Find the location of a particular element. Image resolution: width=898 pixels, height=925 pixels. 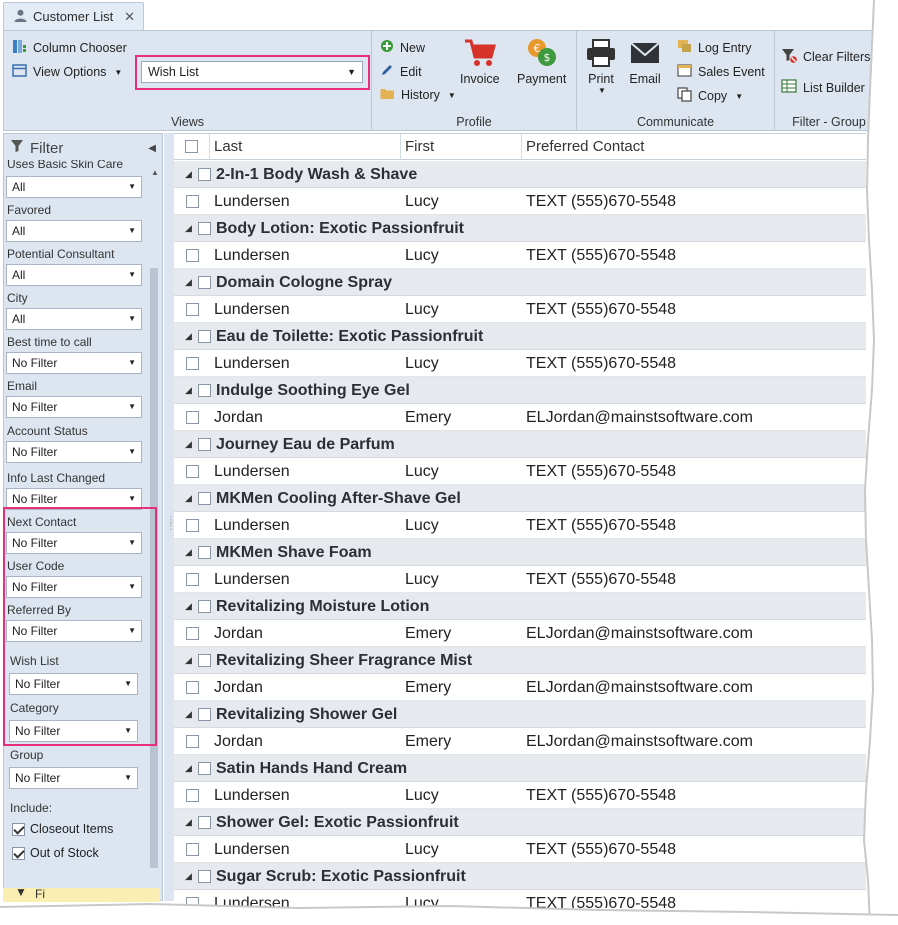

select-all-checkbox is located at coordinates (191, 146).